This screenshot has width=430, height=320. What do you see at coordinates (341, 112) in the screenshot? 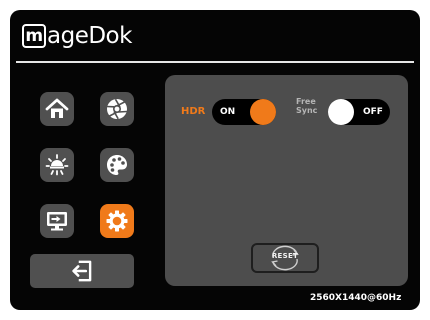
I see `freesync-toggle-knob` at bounding box center [341, 112].